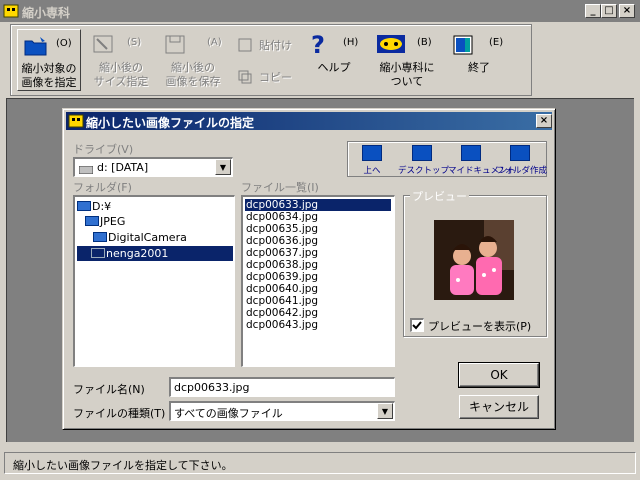 Image resolution: width=640 pixels, height=480 pixels. I want to click on drive-select: d: [DATA] ▼, so click(153, 167).